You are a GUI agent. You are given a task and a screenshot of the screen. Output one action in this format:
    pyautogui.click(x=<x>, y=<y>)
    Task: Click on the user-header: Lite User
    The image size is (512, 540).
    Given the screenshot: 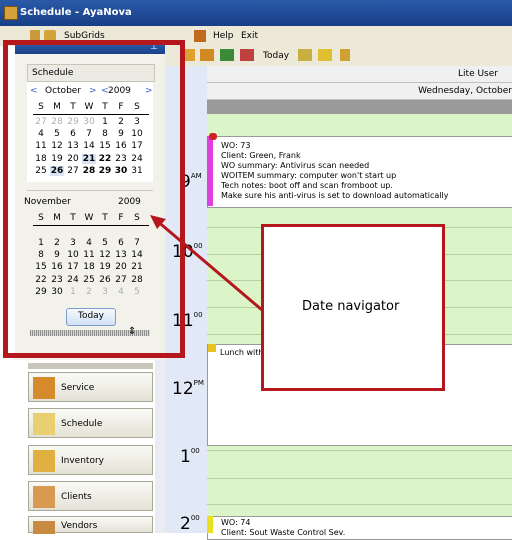 What is the action you would take?
    pyautogui.click(x=359, y=74)
    